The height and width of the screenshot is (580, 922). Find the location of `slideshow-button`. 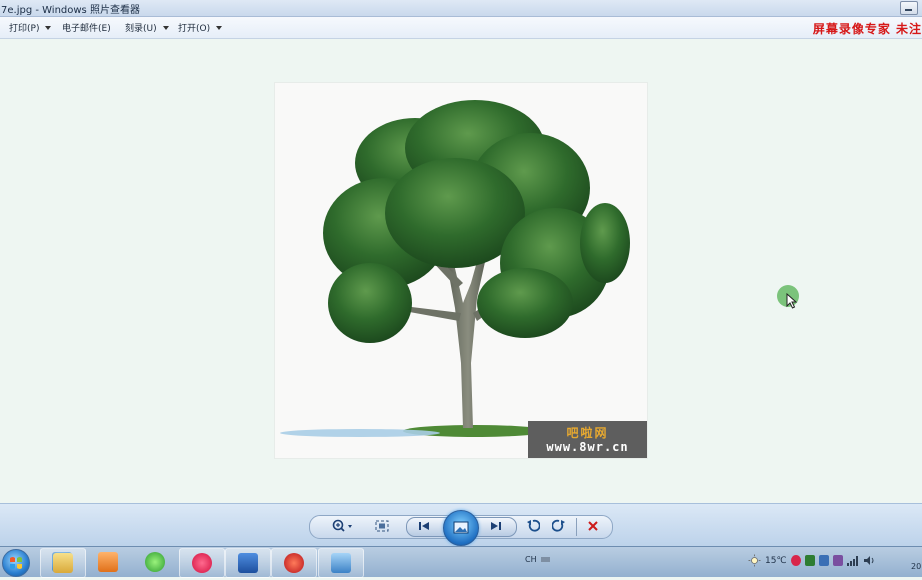

slideshow-button is located at coordinates (461, 528).